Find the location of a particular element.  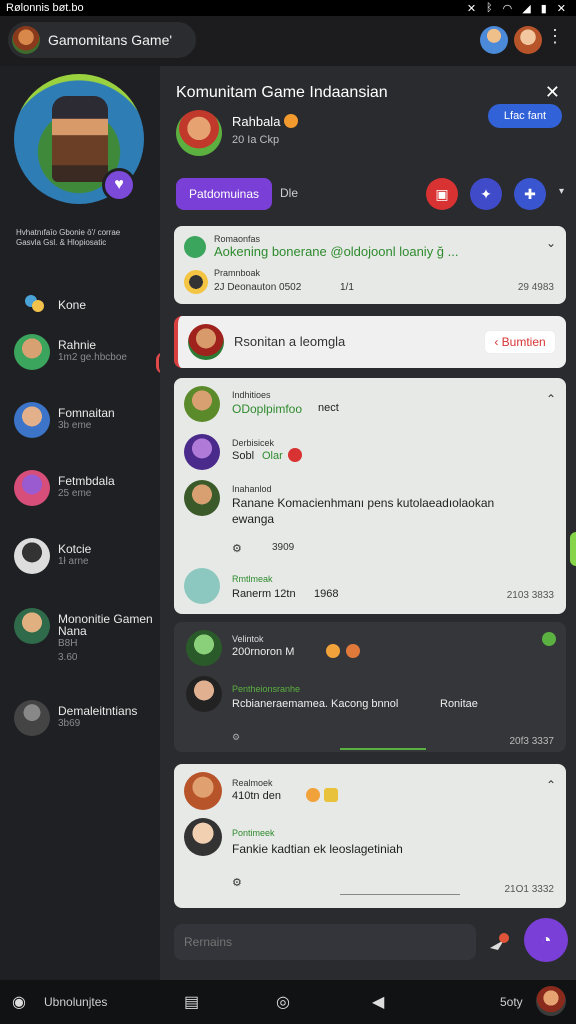

sidebar-item-label: Fomnaitan is located at coordinates (86, 413).